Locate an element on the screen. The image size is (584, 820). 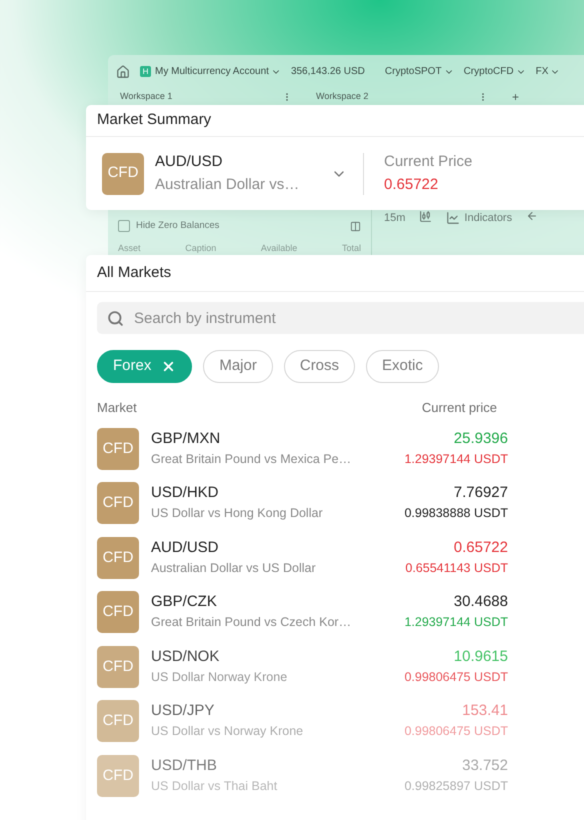
candlestick-icon is located at coordinates (425, 216).